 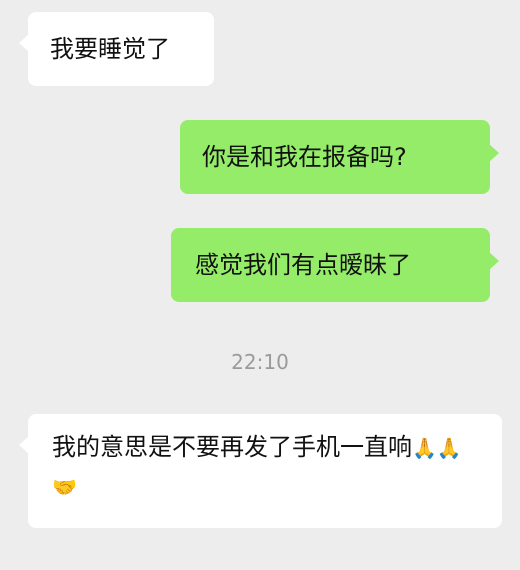 What do you see at coordinates (110, 49) in the screenshot?
I see `message-text: 我要睡觉了` at bounding box center [110, 49].